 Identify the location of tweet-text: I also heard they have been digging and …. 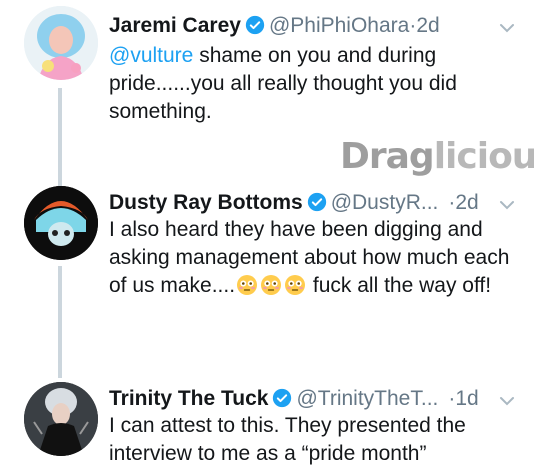
(309, 257).